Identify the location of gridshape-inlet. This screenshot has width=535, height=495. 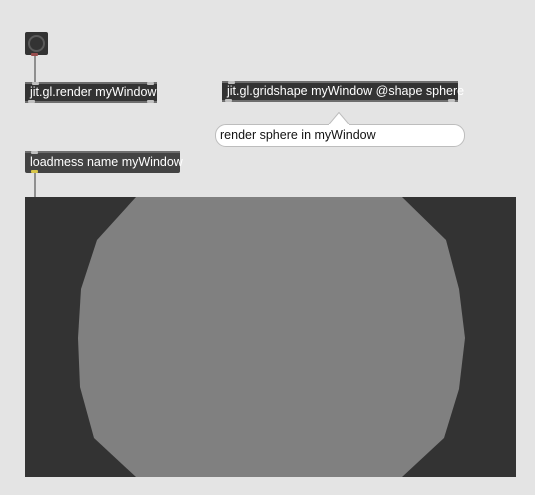
(231, 82).